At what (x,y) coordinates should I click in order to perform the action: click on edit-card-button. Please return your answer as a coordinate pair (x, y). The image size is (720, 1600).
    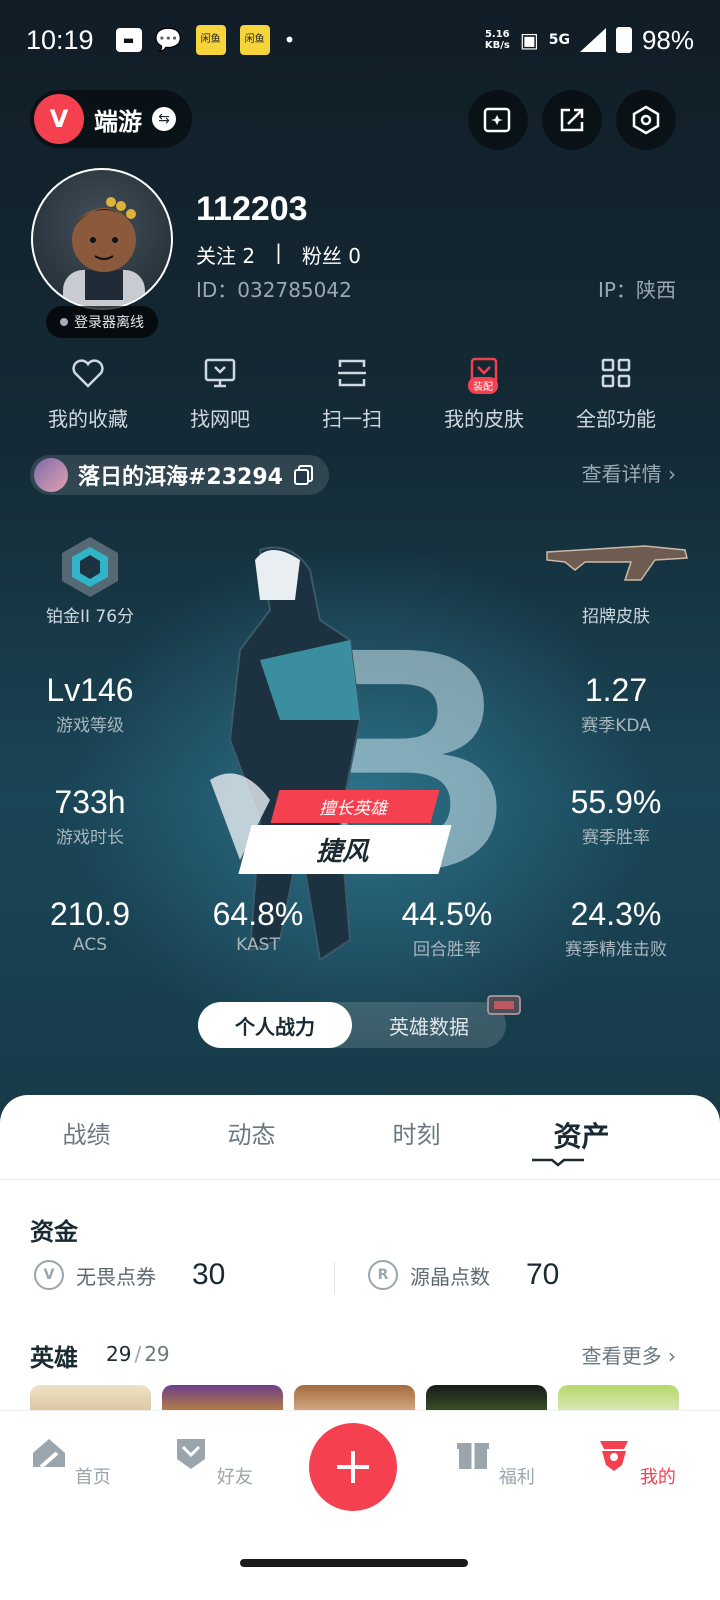
    Looking at the image, I should click on (498, 120).